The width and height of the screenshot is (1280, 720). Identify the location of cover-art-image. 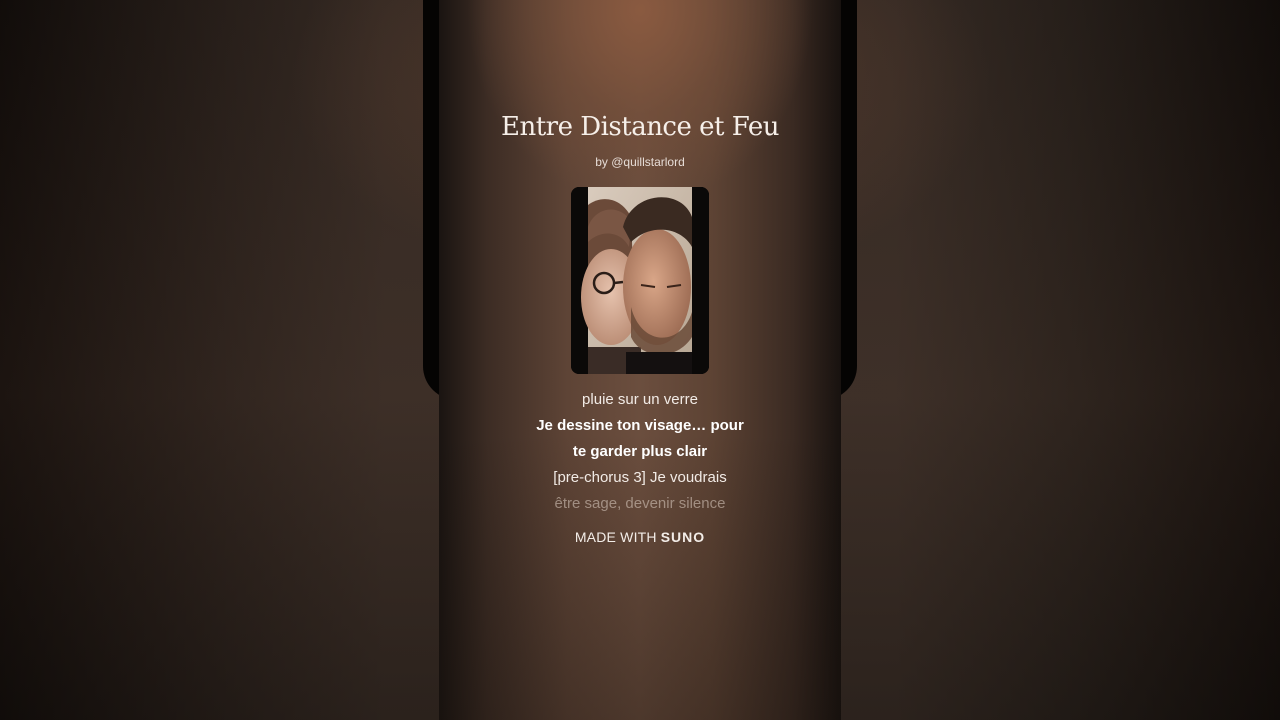
(640, 280).